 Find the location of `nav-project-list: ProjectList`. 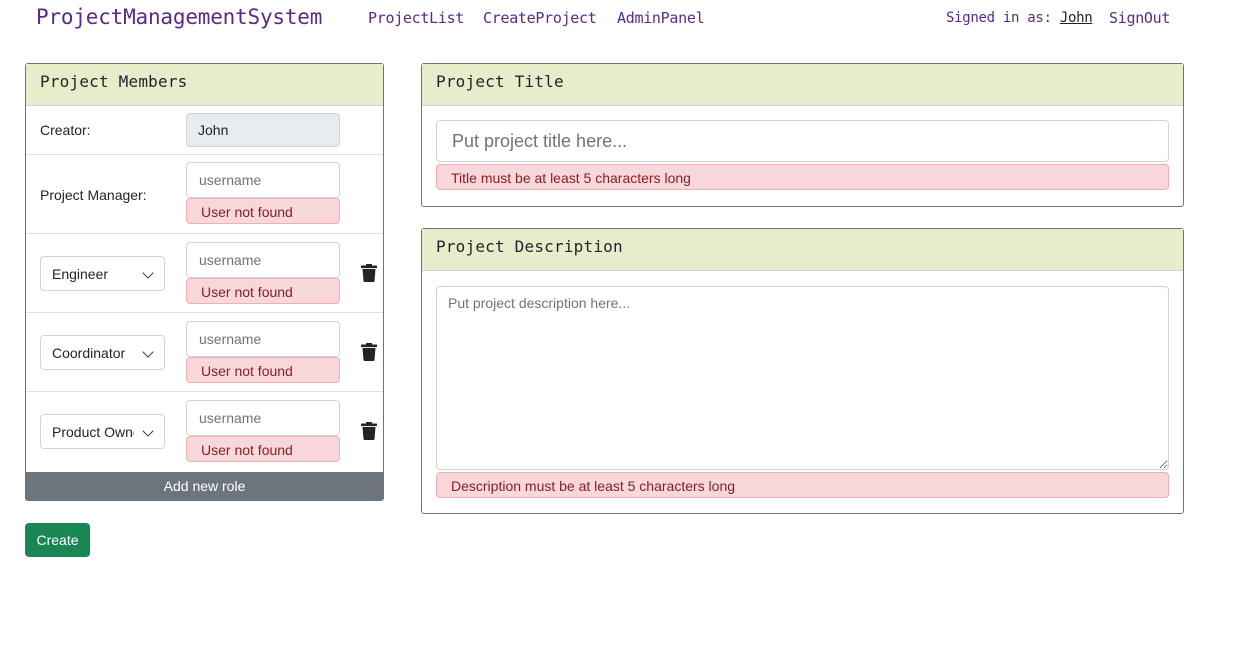

nav-project-list: ProjectList is located at coordinates (416, 18).